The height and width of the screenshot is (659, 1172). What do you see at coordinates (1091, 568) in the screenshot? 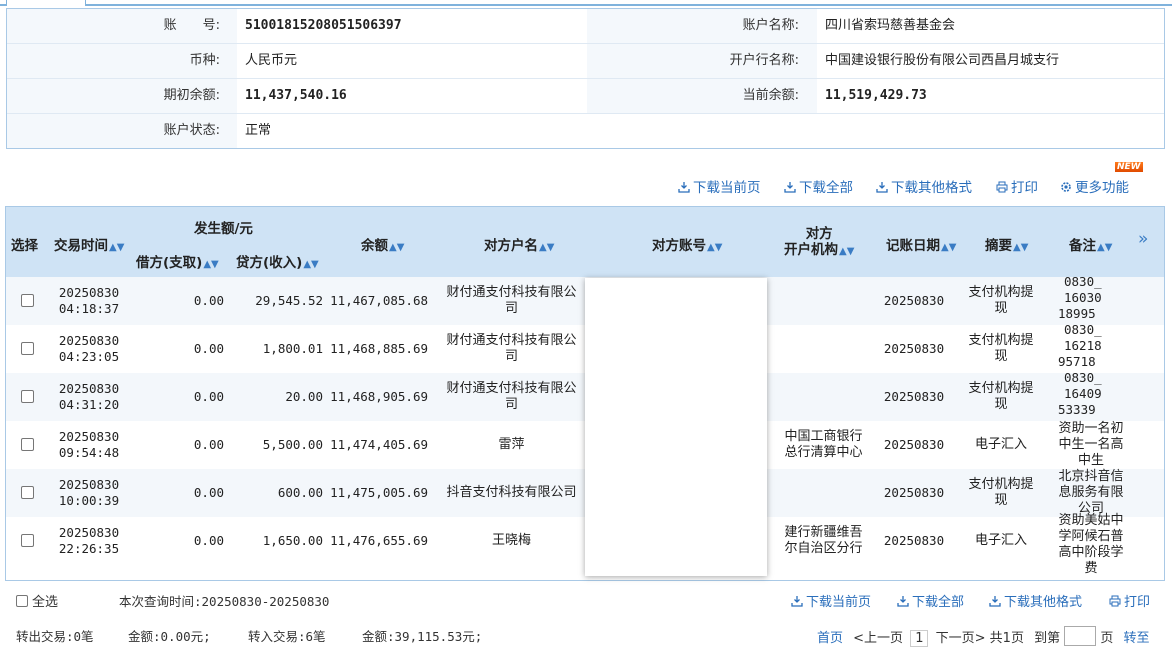
I see `row-note-line: 费` at bounding box center [1091, 568].